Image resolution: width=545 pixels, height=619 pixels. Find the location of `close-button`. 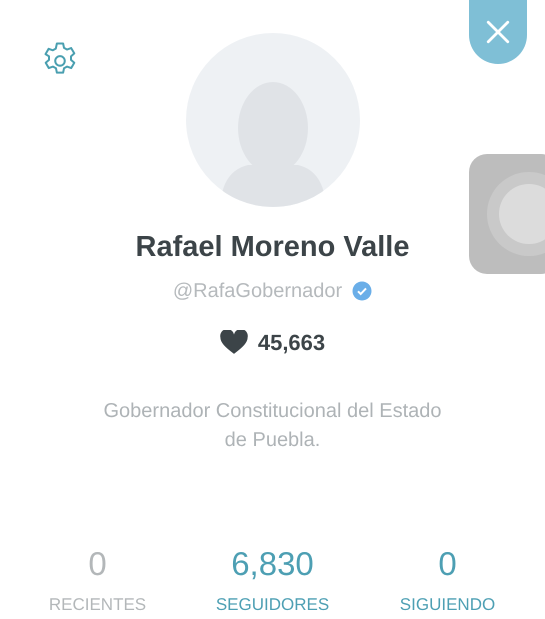

close-button is located at coordinates (498, 32).